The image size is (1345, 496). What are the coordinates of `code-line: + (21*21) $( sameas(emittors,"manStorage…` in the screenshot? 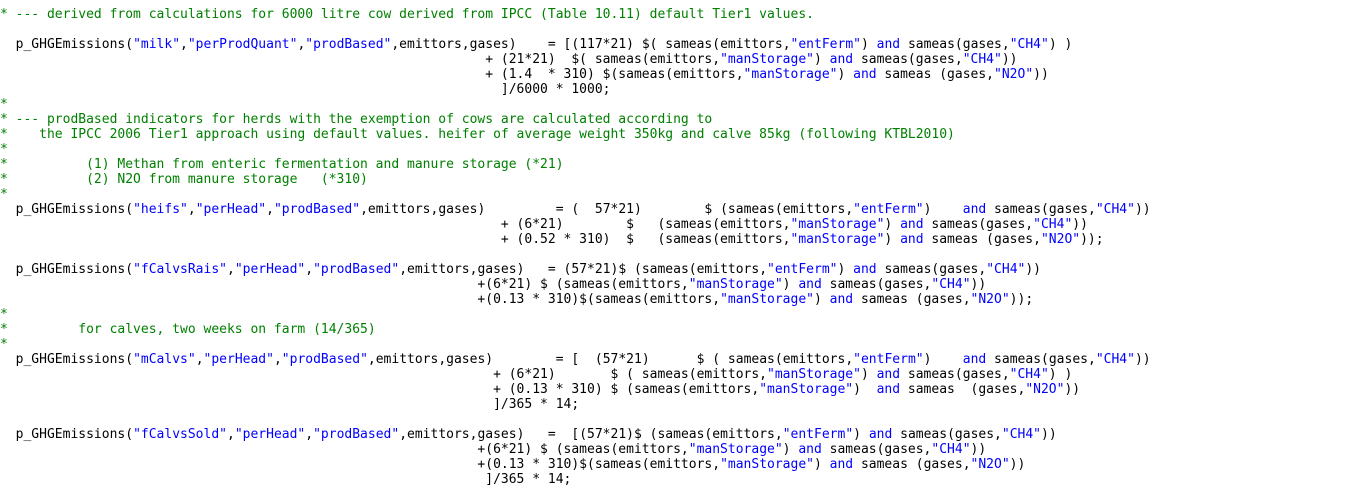 It's located at (508, 59).